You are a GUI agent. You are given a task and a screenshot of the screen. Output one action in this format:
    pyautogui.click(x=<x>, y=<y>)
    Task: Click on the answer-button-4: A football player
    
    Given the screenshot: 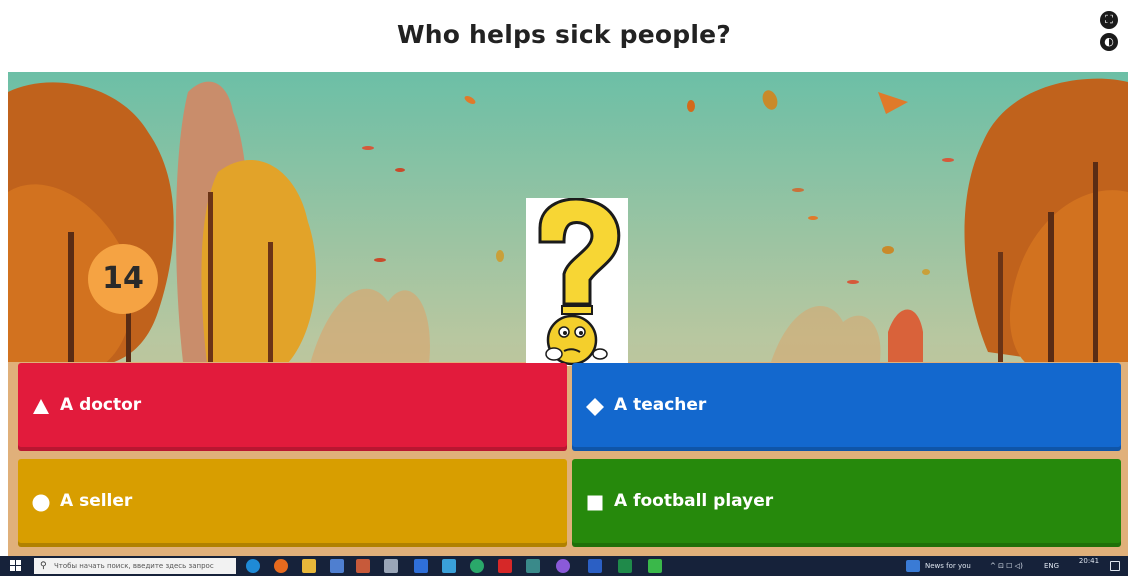 What is the action you would take?
    pyautogui.click(x=846, y=503)
    